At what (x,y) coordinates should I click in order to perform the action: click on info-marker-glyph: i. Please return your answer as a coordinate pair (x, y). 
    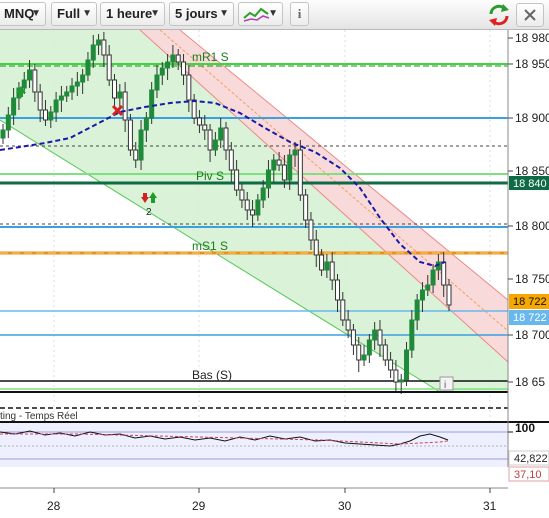
    Looking at the image, I should click on (445, 385).